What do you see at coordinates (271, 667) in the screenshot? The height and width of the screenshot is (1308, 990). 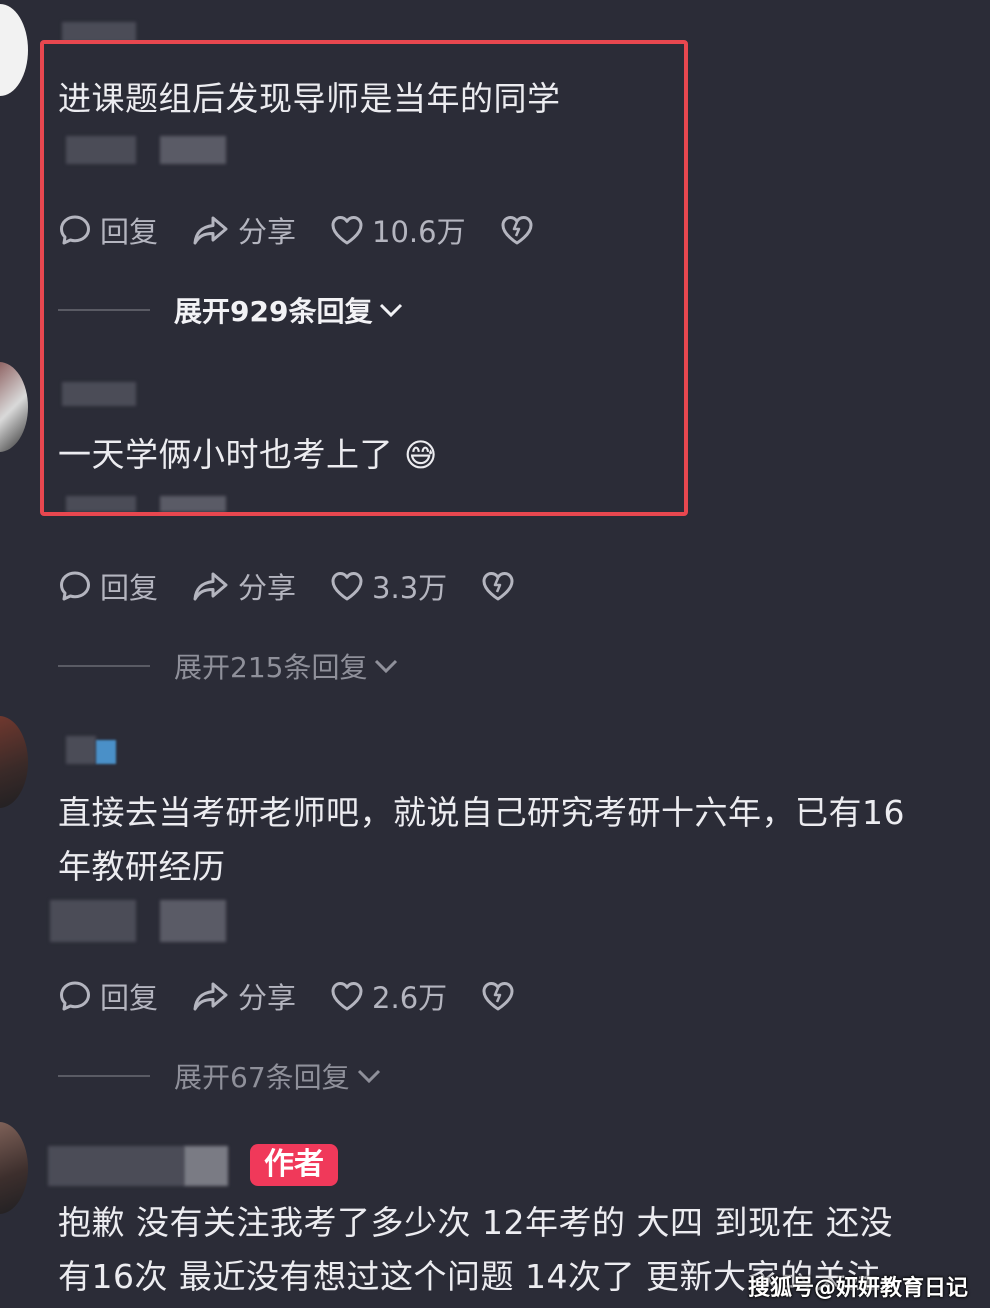 I see `expand-label: 展开215条回复` at bounding box center [271, 667].